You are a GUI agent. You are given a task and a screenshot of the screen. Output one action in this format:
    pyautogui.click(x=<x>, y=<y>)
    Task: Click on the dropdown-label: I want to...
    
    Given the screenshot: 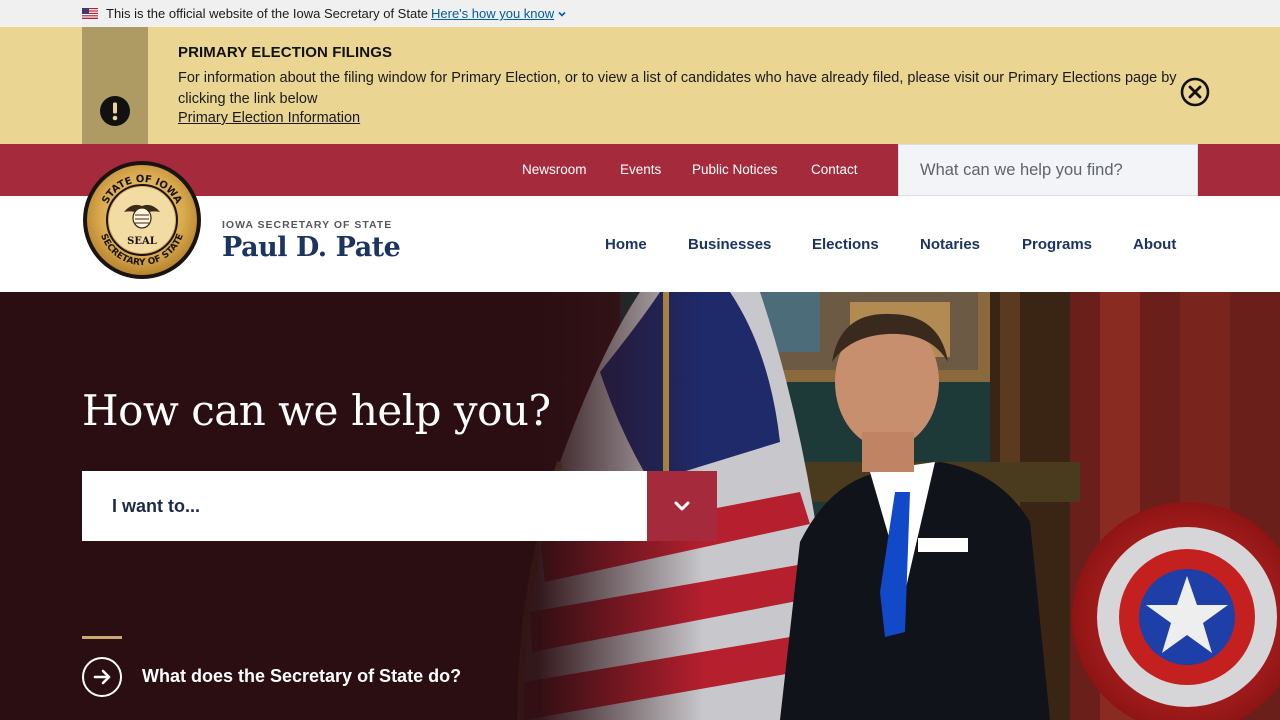 What is the action you would take?
    pyautogui.click(x=156, y=506)
    